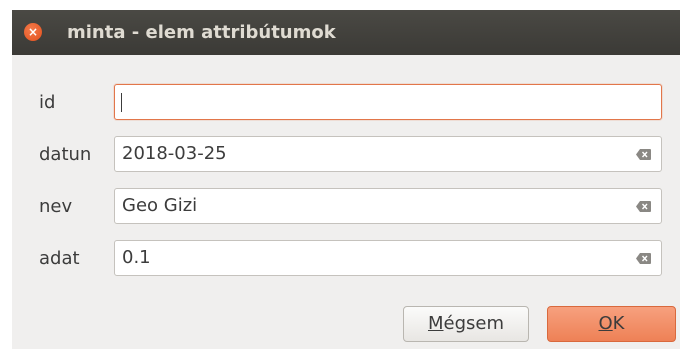 The width and height of the screenshot is (680, 349). I want to click on text-caret, so click(121, 102).